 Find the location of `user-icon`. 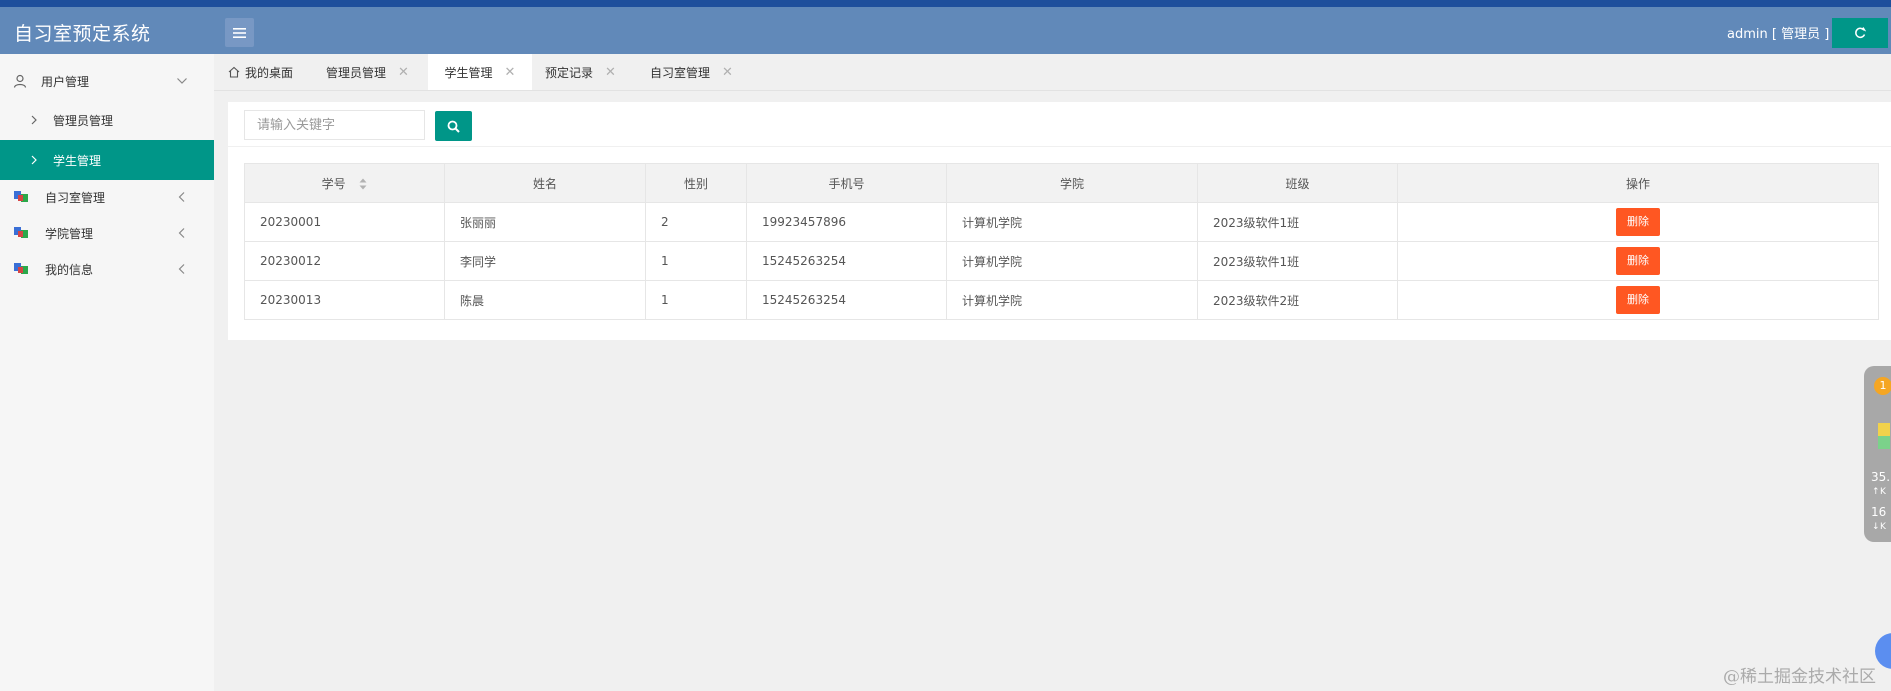

user-icon is located at coordinates (20, 81).